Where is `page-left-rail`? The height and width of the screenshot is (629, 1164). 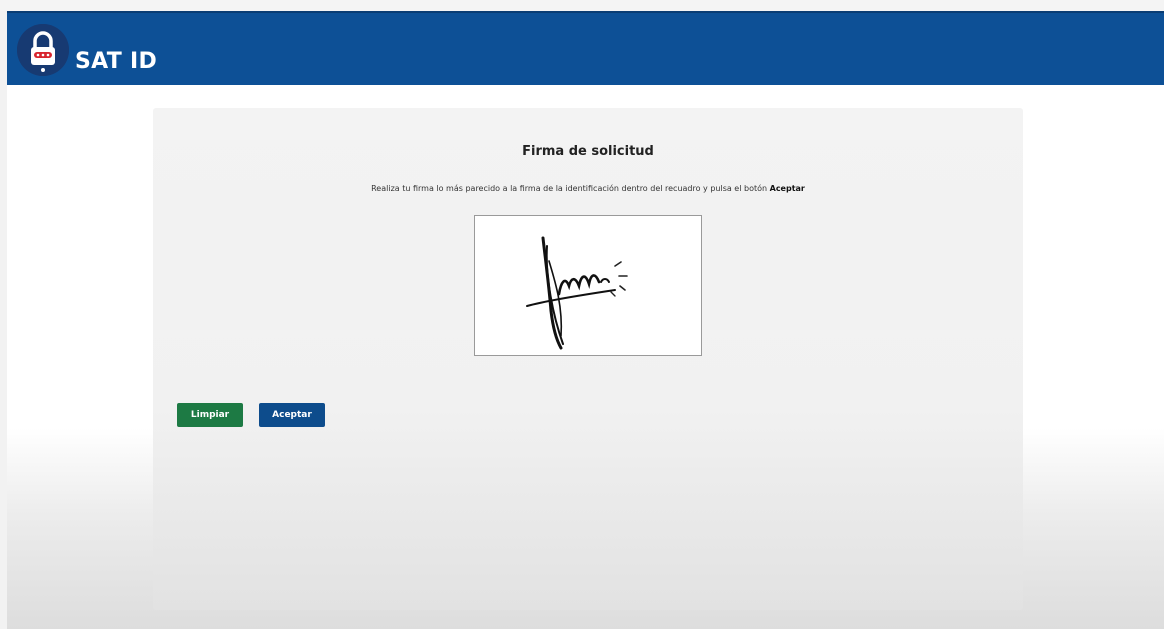 page-left-rail is located at coordinates (3, 320).